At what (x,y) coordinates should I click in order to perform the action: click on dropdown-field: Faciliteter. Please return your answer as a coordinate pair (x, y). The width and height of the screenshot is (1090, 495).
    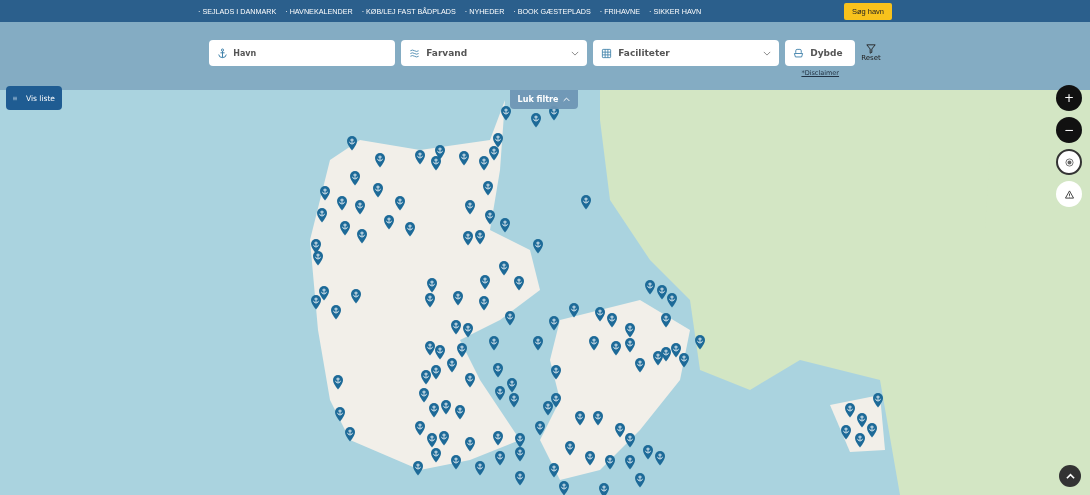
    Looking at the image, I should click on (686, 53).